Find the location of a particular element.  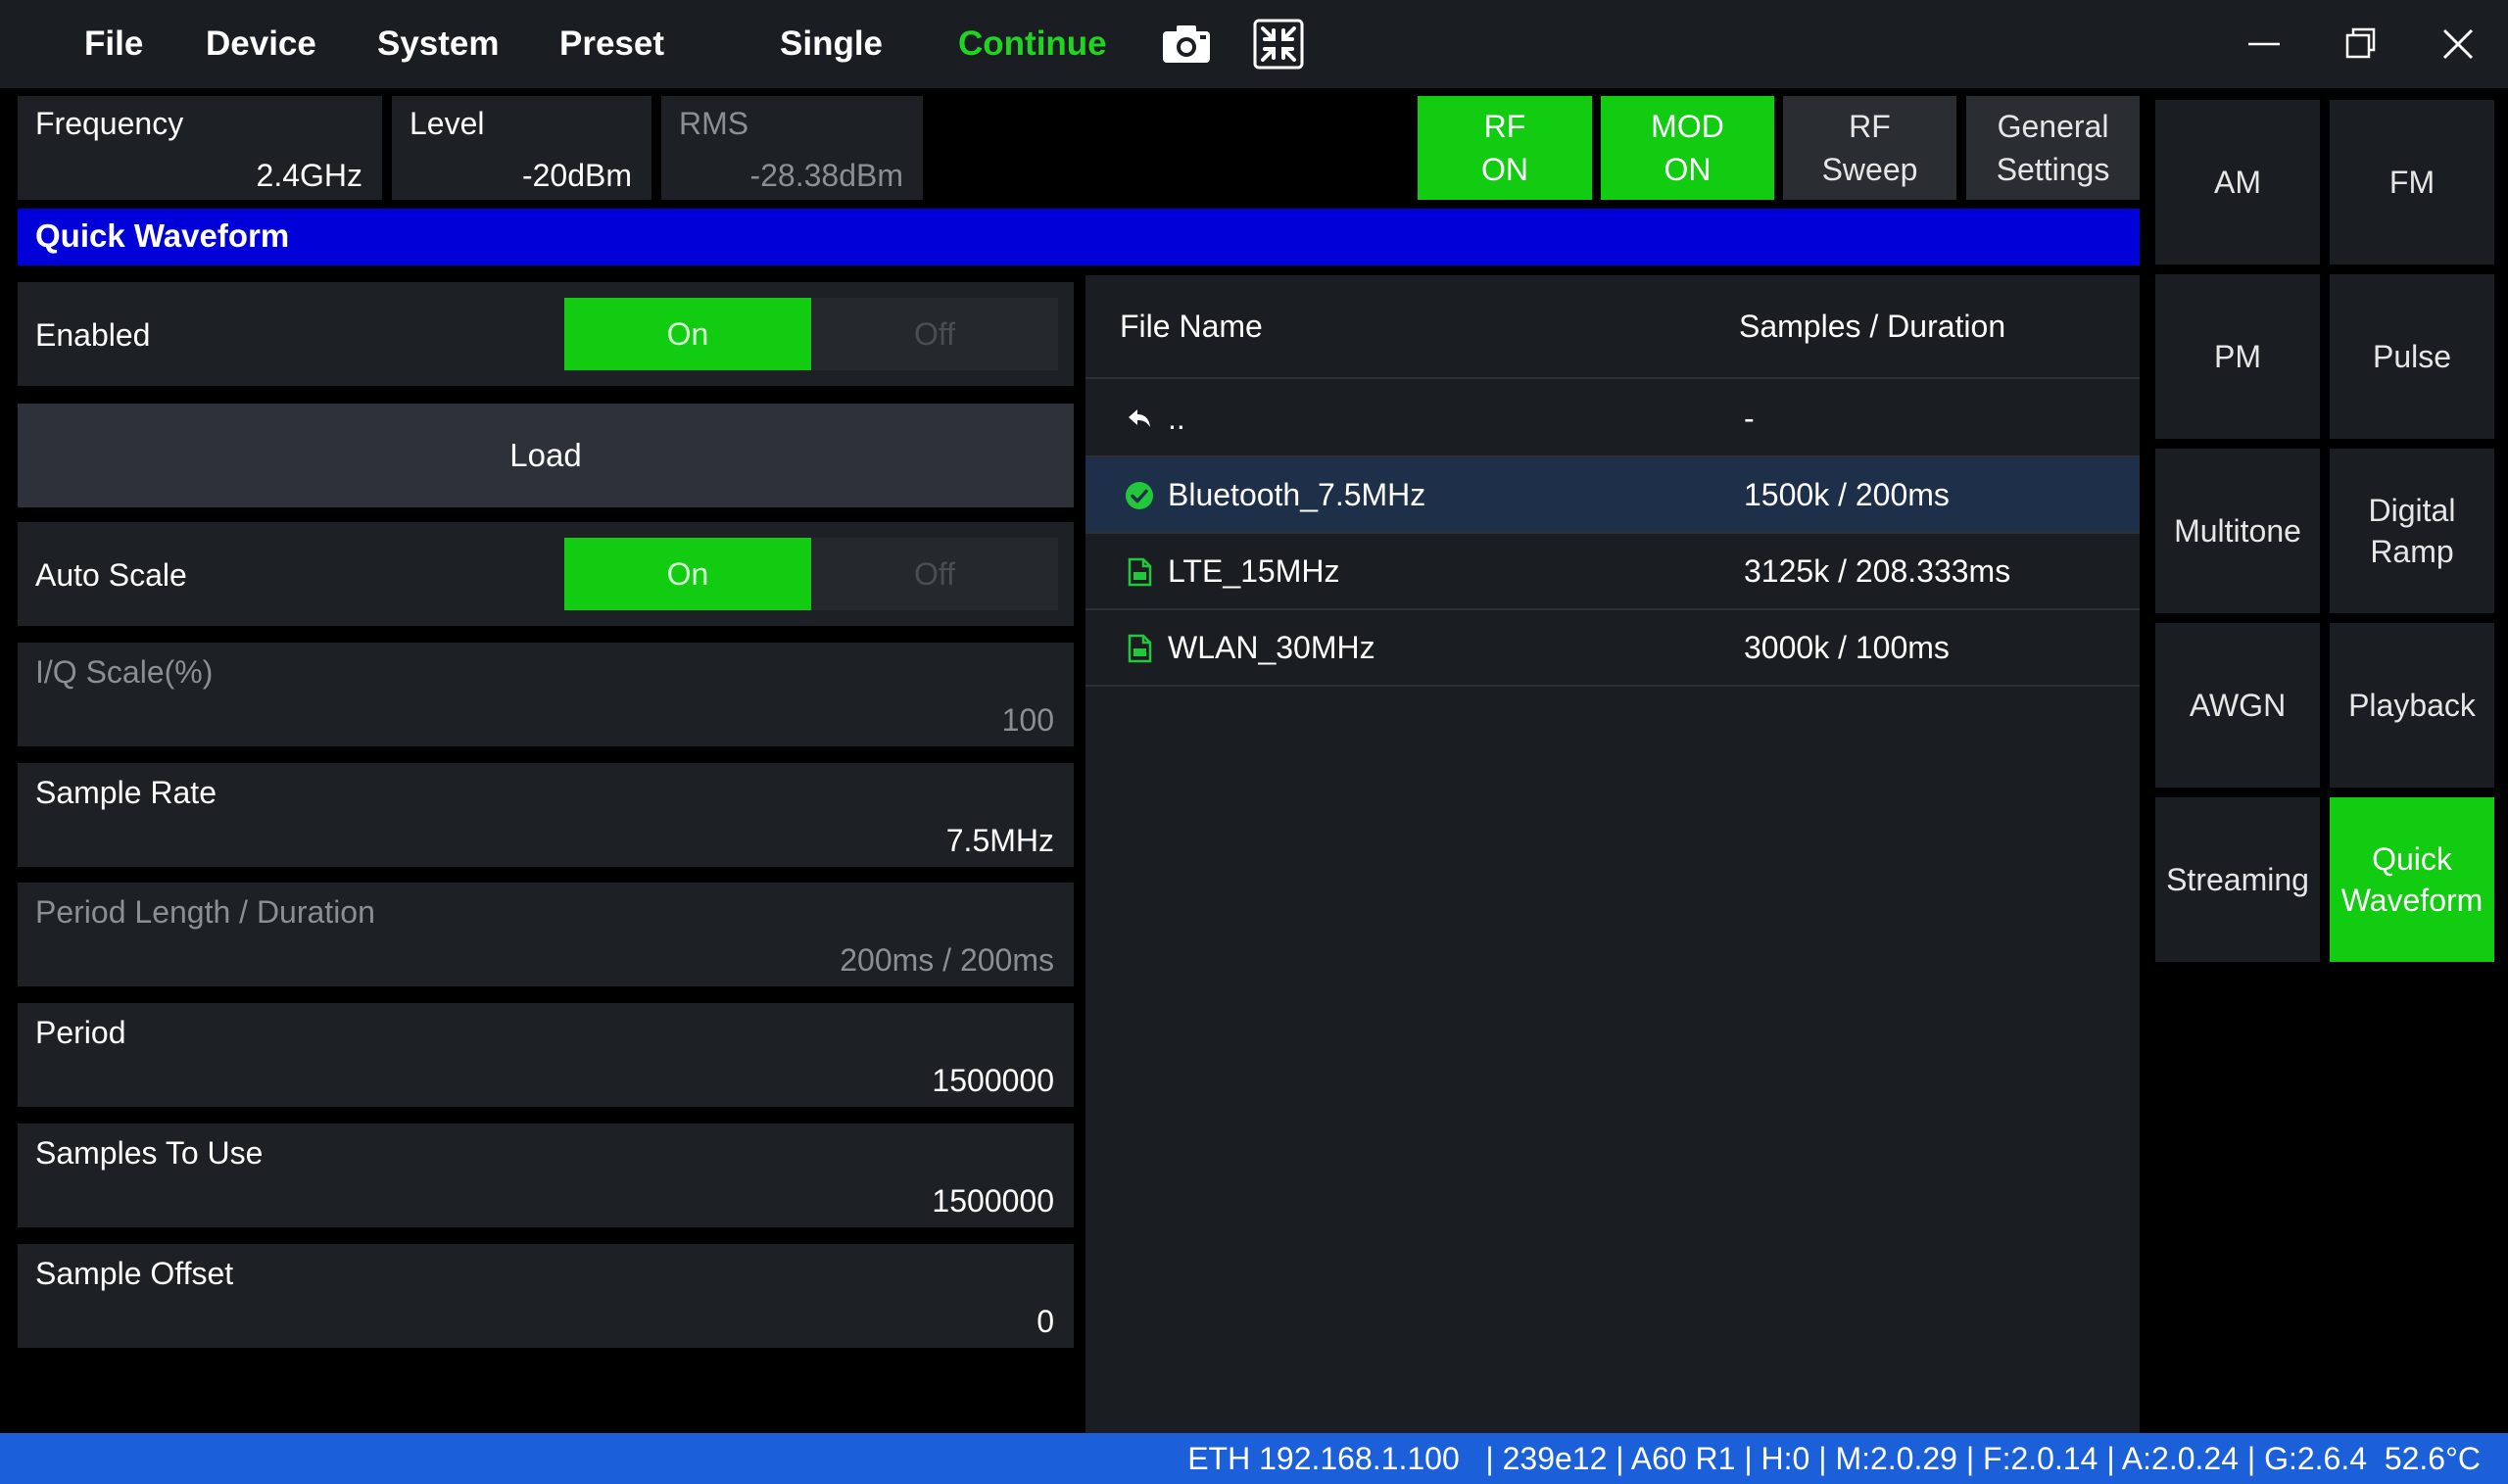

fullscreen-exit-icon is located at coordinates (1278, 44).